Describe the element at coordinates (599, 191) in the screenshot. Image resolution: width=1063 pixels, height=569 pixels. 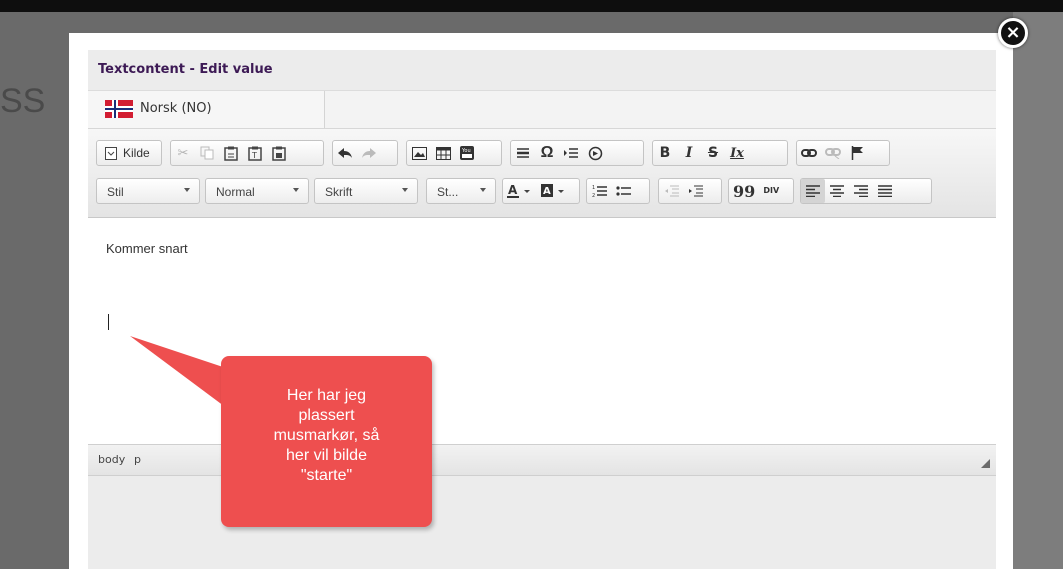
I see `numbered-list-icon: 12` at that location.